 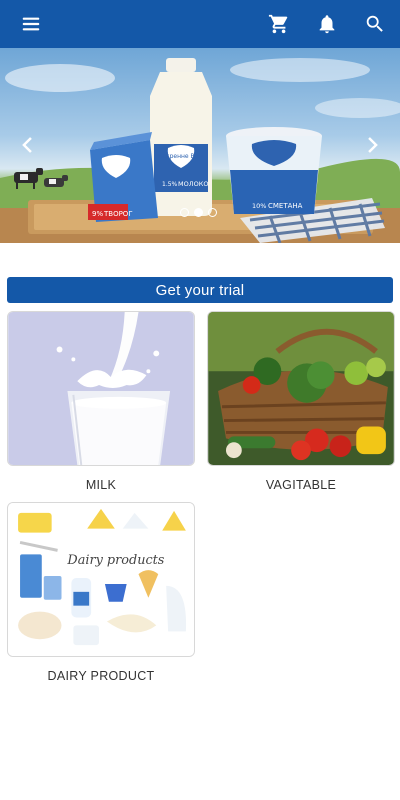 What do you see at coordinates (285, 206) in the screenshot?
I see `svg-text: СМЕТАНА` at bounding box center [285, 206].